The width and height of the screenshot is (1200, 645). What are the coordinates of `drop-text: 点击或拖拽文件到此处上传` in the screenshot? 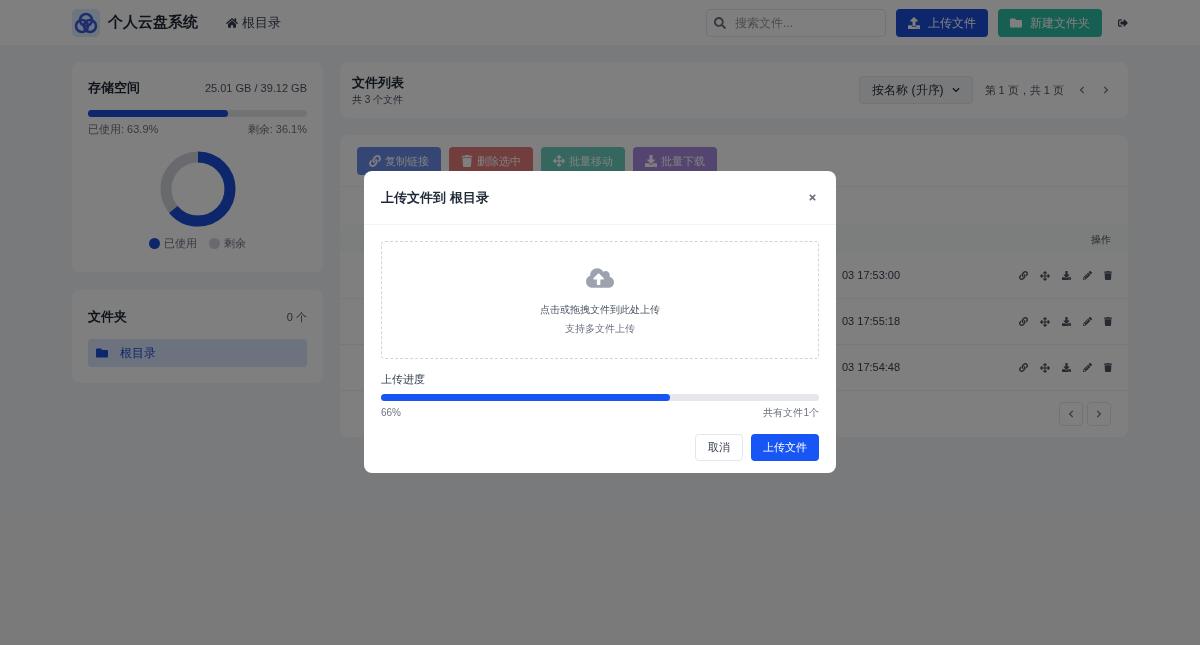 It's located at (600, 310).